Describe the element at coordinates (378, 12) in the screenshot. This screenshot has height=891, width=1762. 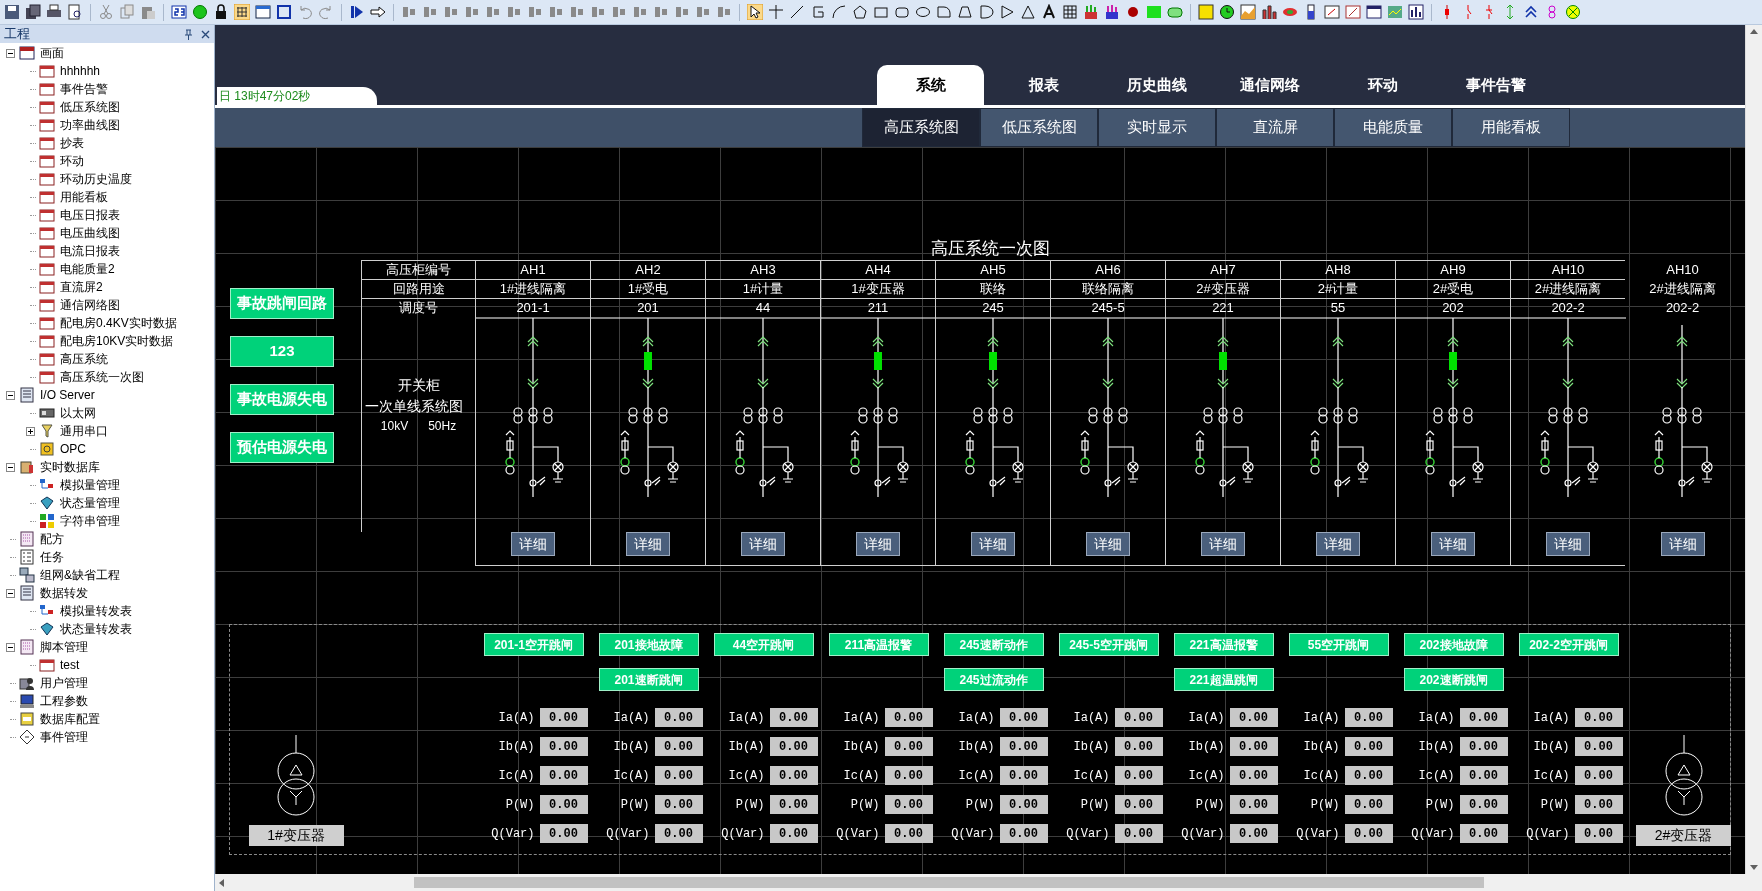
I see `arrow-icon` at that location.